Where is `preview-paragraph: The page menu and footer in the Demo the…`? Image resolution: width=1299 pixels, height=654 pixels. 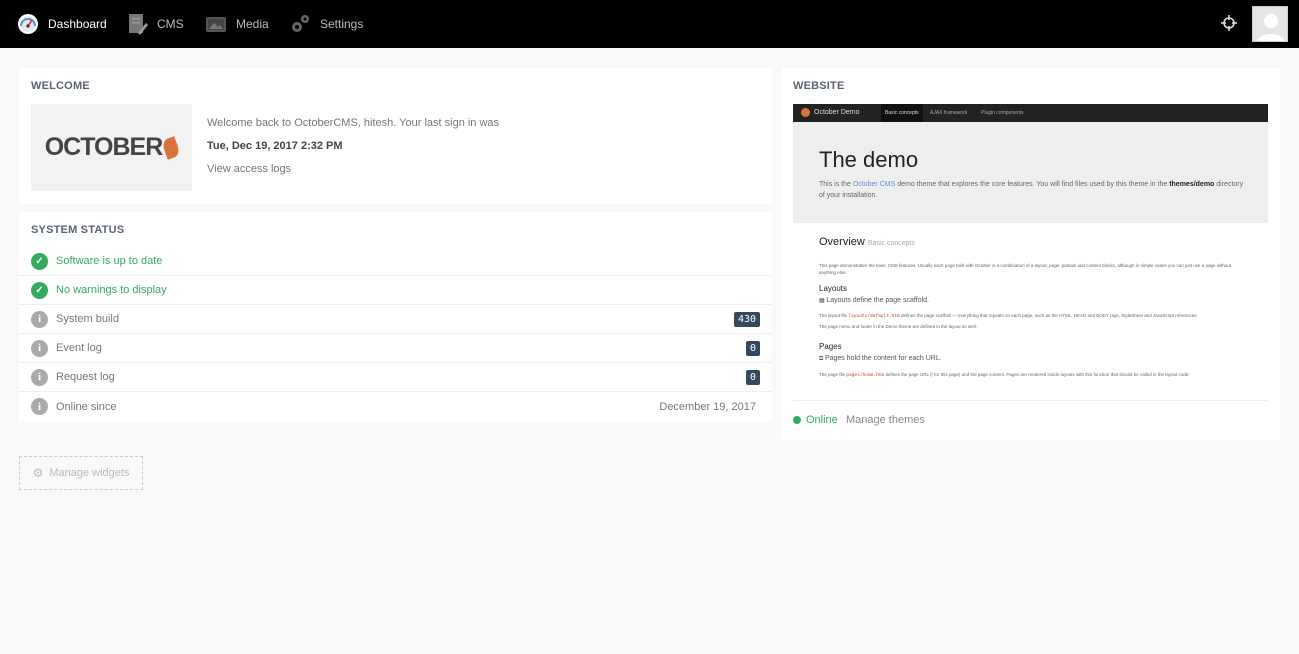 preview-paragraph: The page menu and footer in the Demo the… is located at coordinates (898, 326).